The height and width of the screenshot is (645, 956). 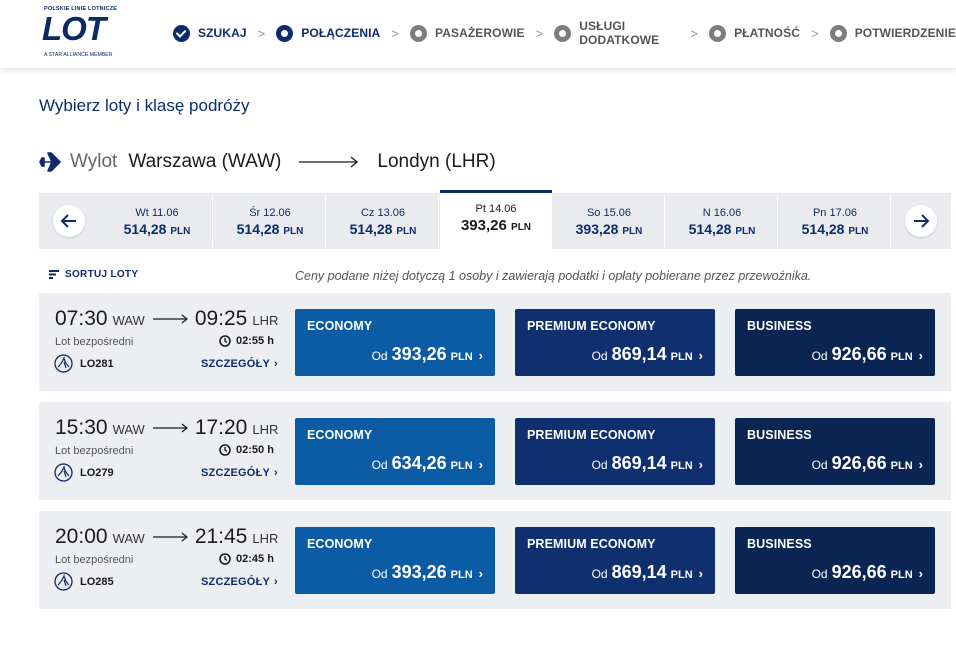 I want to click on duration-value: 02:45 h, so click(x=255, y=559).